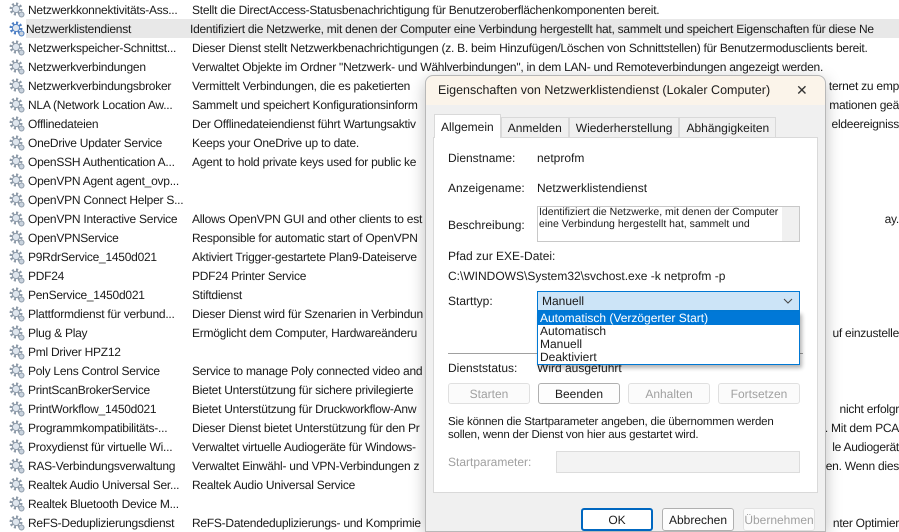 The width and height of the screenshot is (899, 532). Describe the element at coordinates (482, 159) in the screenshot. I see `field-label: Dienstname:` at that location.